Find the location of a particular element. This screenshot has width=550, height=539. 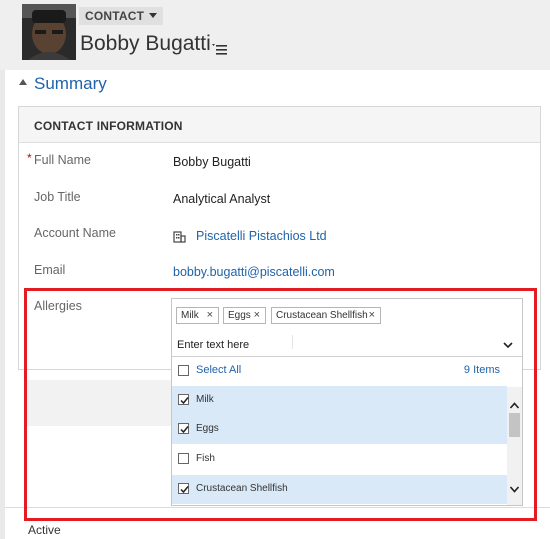

text-cursor is located at coordinates (292, 342).